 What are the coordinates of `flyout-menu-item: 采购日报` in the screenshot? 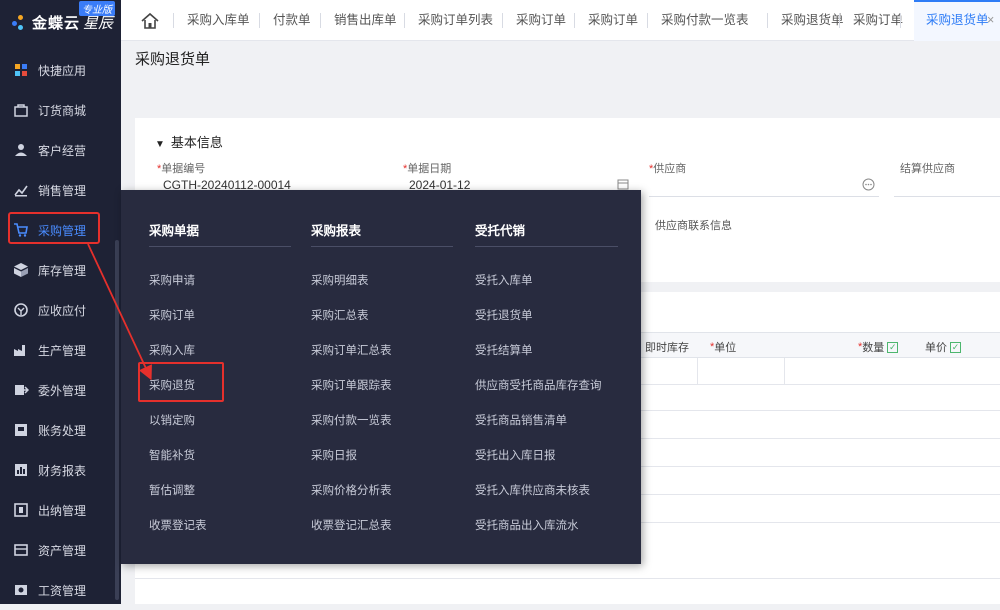 It's located at (334, 455).